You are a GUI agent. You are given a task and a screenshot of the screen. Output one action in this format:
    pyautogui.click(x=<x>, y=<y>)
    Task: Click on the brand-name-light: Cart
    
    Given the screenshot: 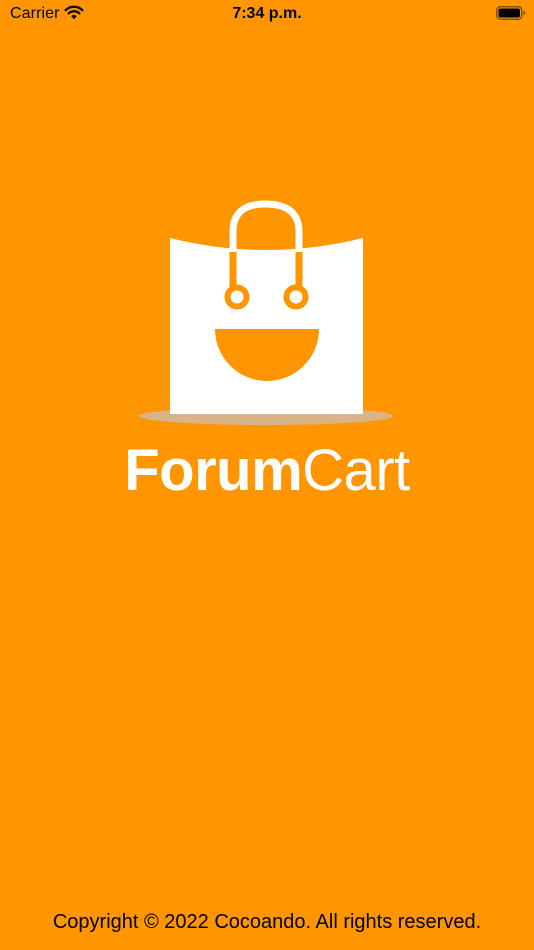 What is the action you would take?
    pyautogui.click(x=356, y=470)
    